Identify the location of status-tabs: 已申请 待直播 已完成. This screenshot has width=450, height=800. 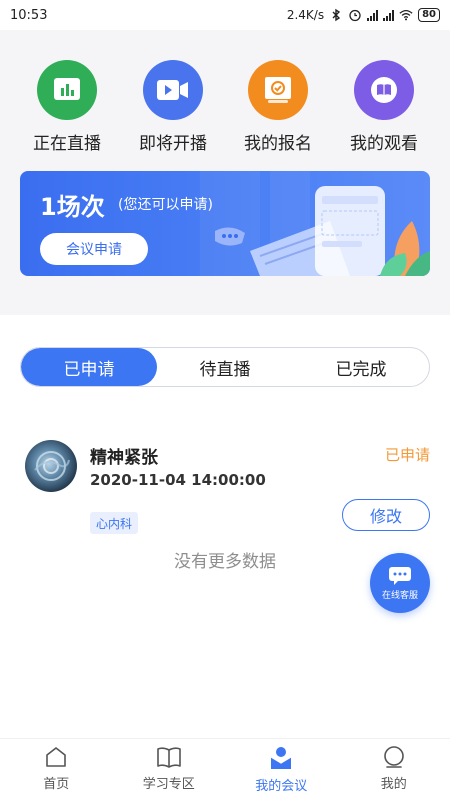
(225, 367).